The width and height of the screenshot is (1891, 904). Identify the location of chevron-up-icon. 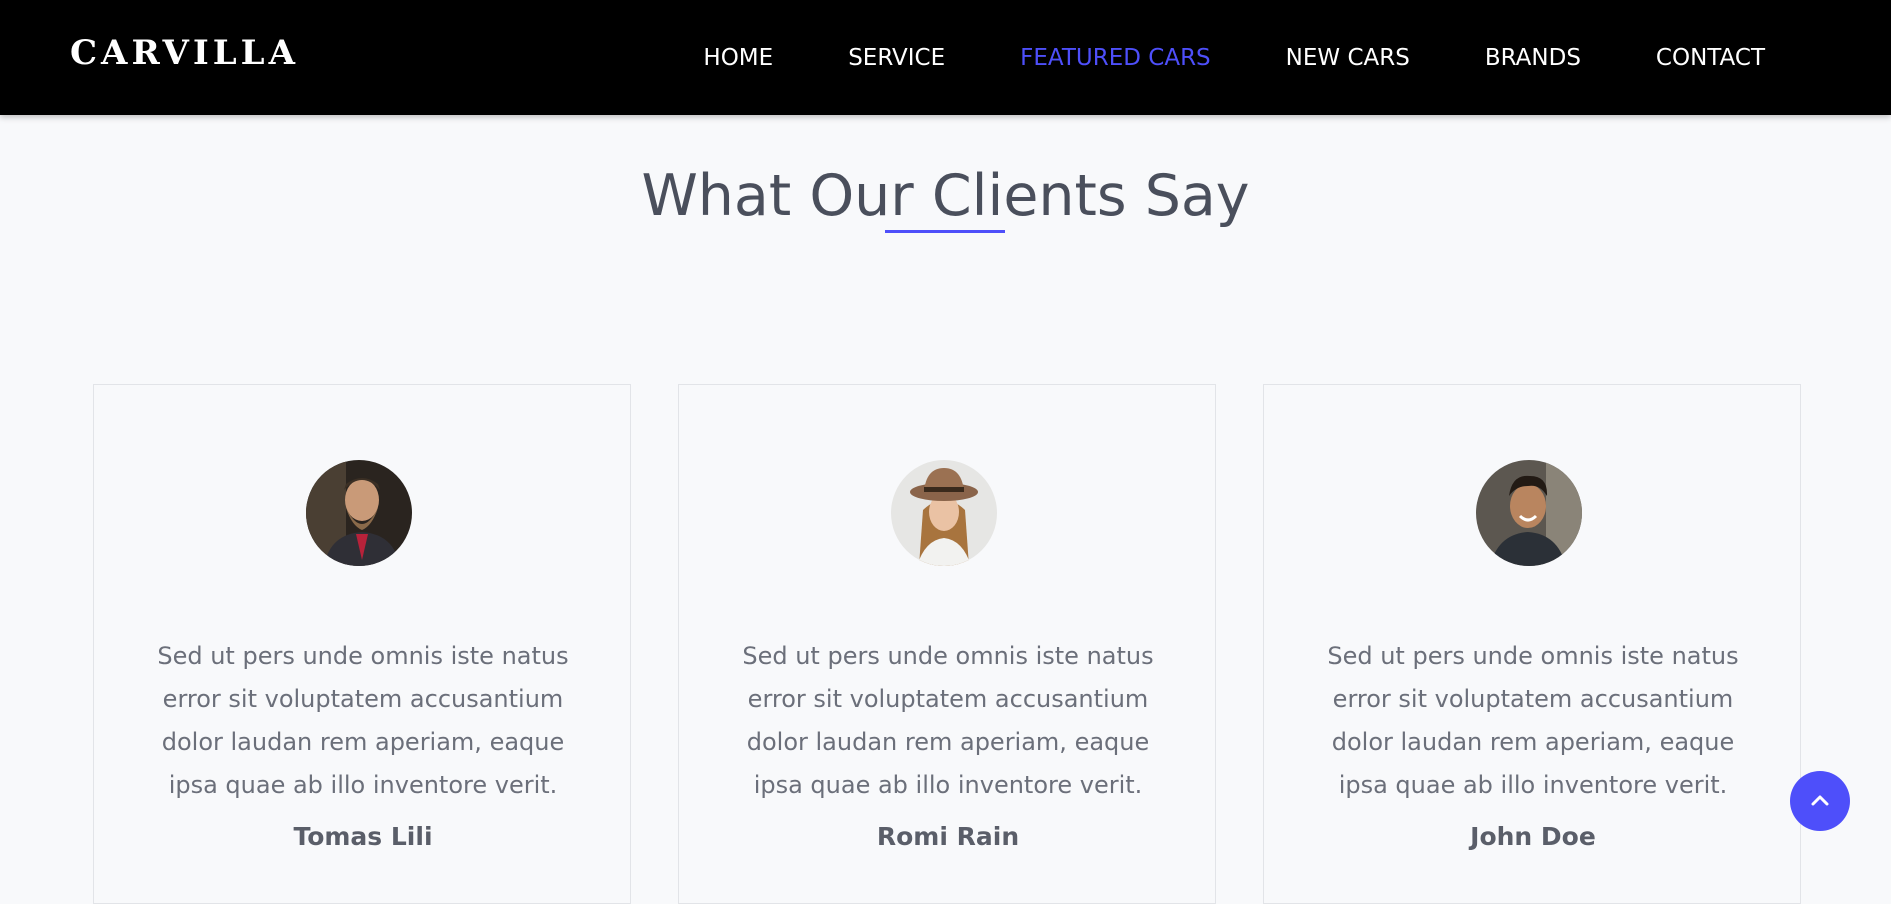
(1820, 800).